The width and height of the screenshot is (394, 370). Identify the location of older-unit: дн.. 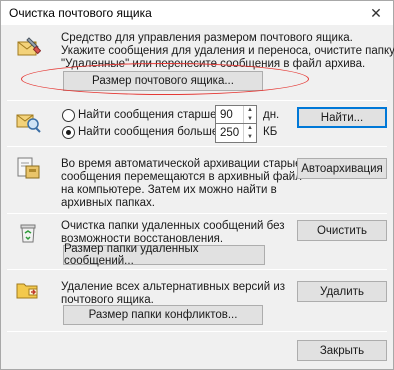
(271, 115).